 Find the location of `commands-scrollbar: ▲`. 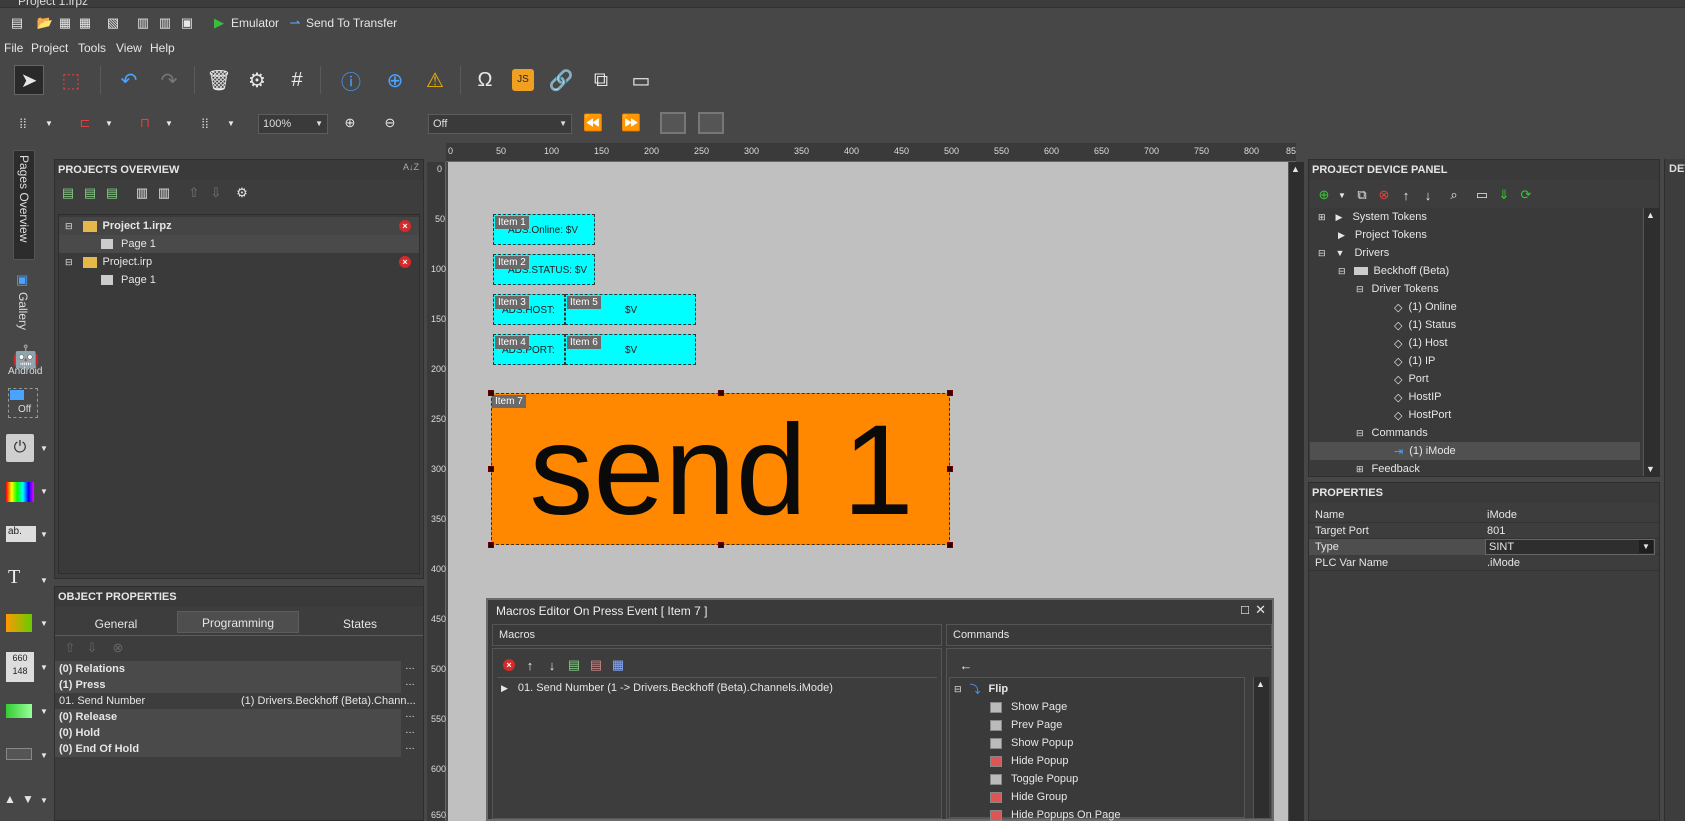

commands-scrollbar: ▲ is located at coordinates (1261, 747).